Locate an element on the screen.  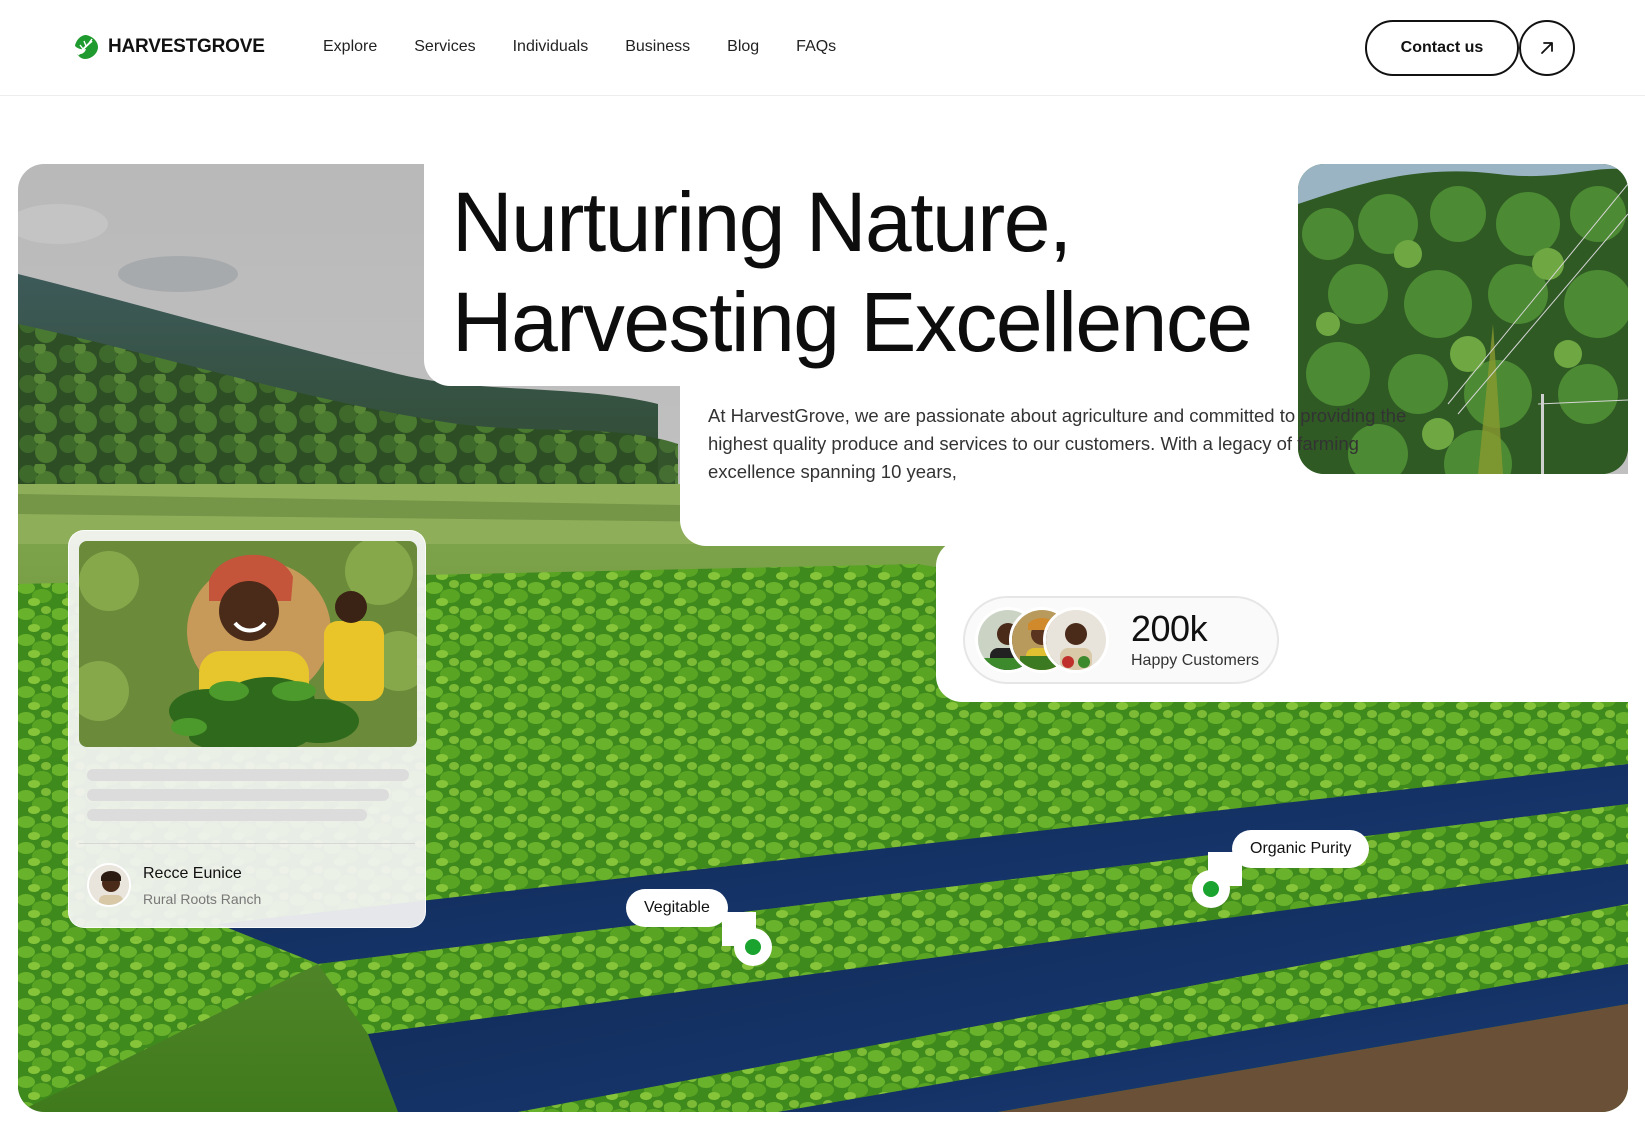
farmer-name: Recce Eunice is located at coordinates (192, 873).